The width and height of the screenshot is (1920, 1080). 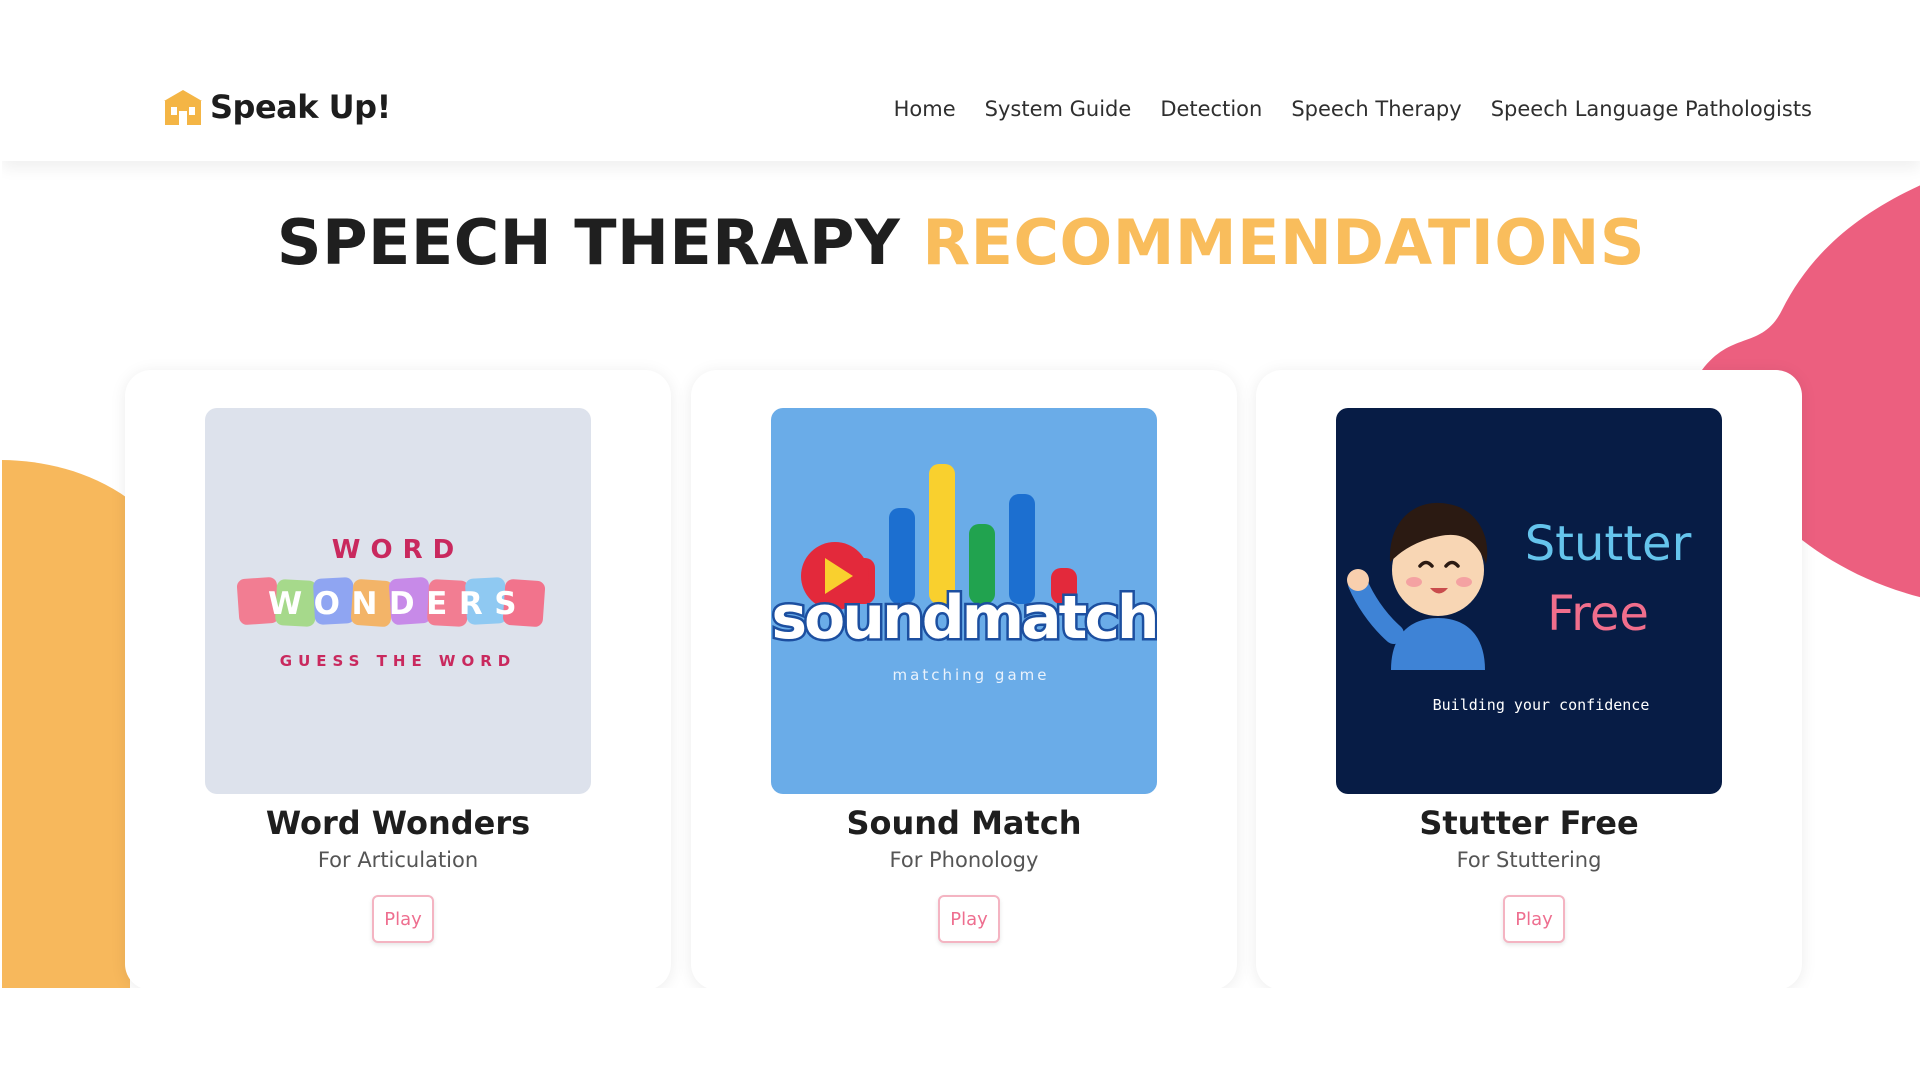 I want to click on word-wonders-artwork: WORD WONDERS GUESS THE WORD, so click(x=398, y=601).